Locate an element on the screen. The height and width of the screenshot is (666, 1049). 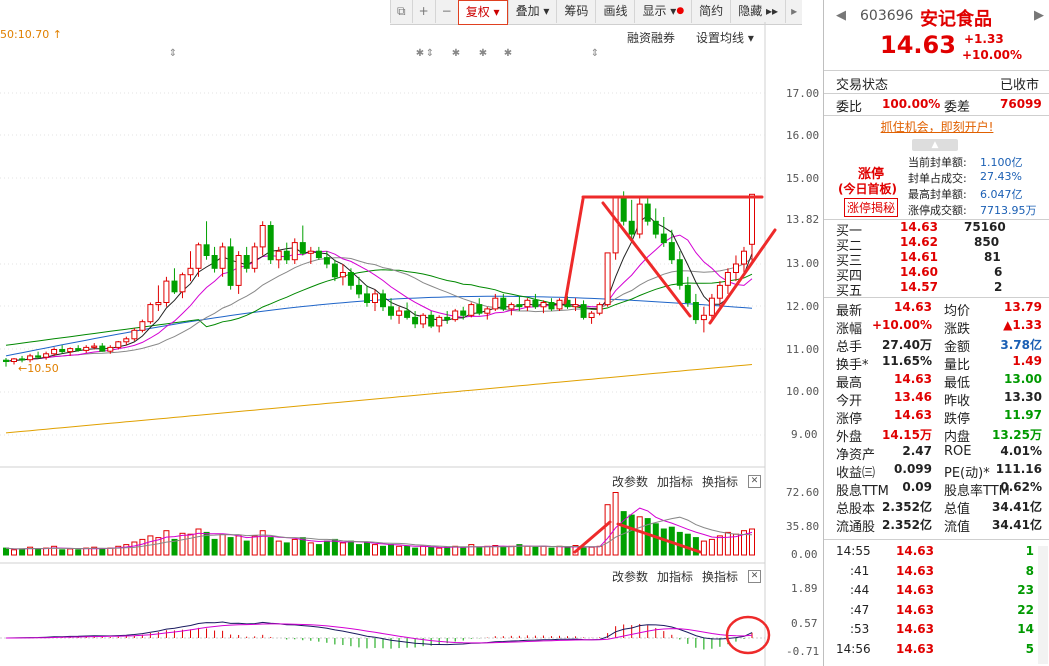
weicha-value: 76099 is located at coordinates (1021, 104).